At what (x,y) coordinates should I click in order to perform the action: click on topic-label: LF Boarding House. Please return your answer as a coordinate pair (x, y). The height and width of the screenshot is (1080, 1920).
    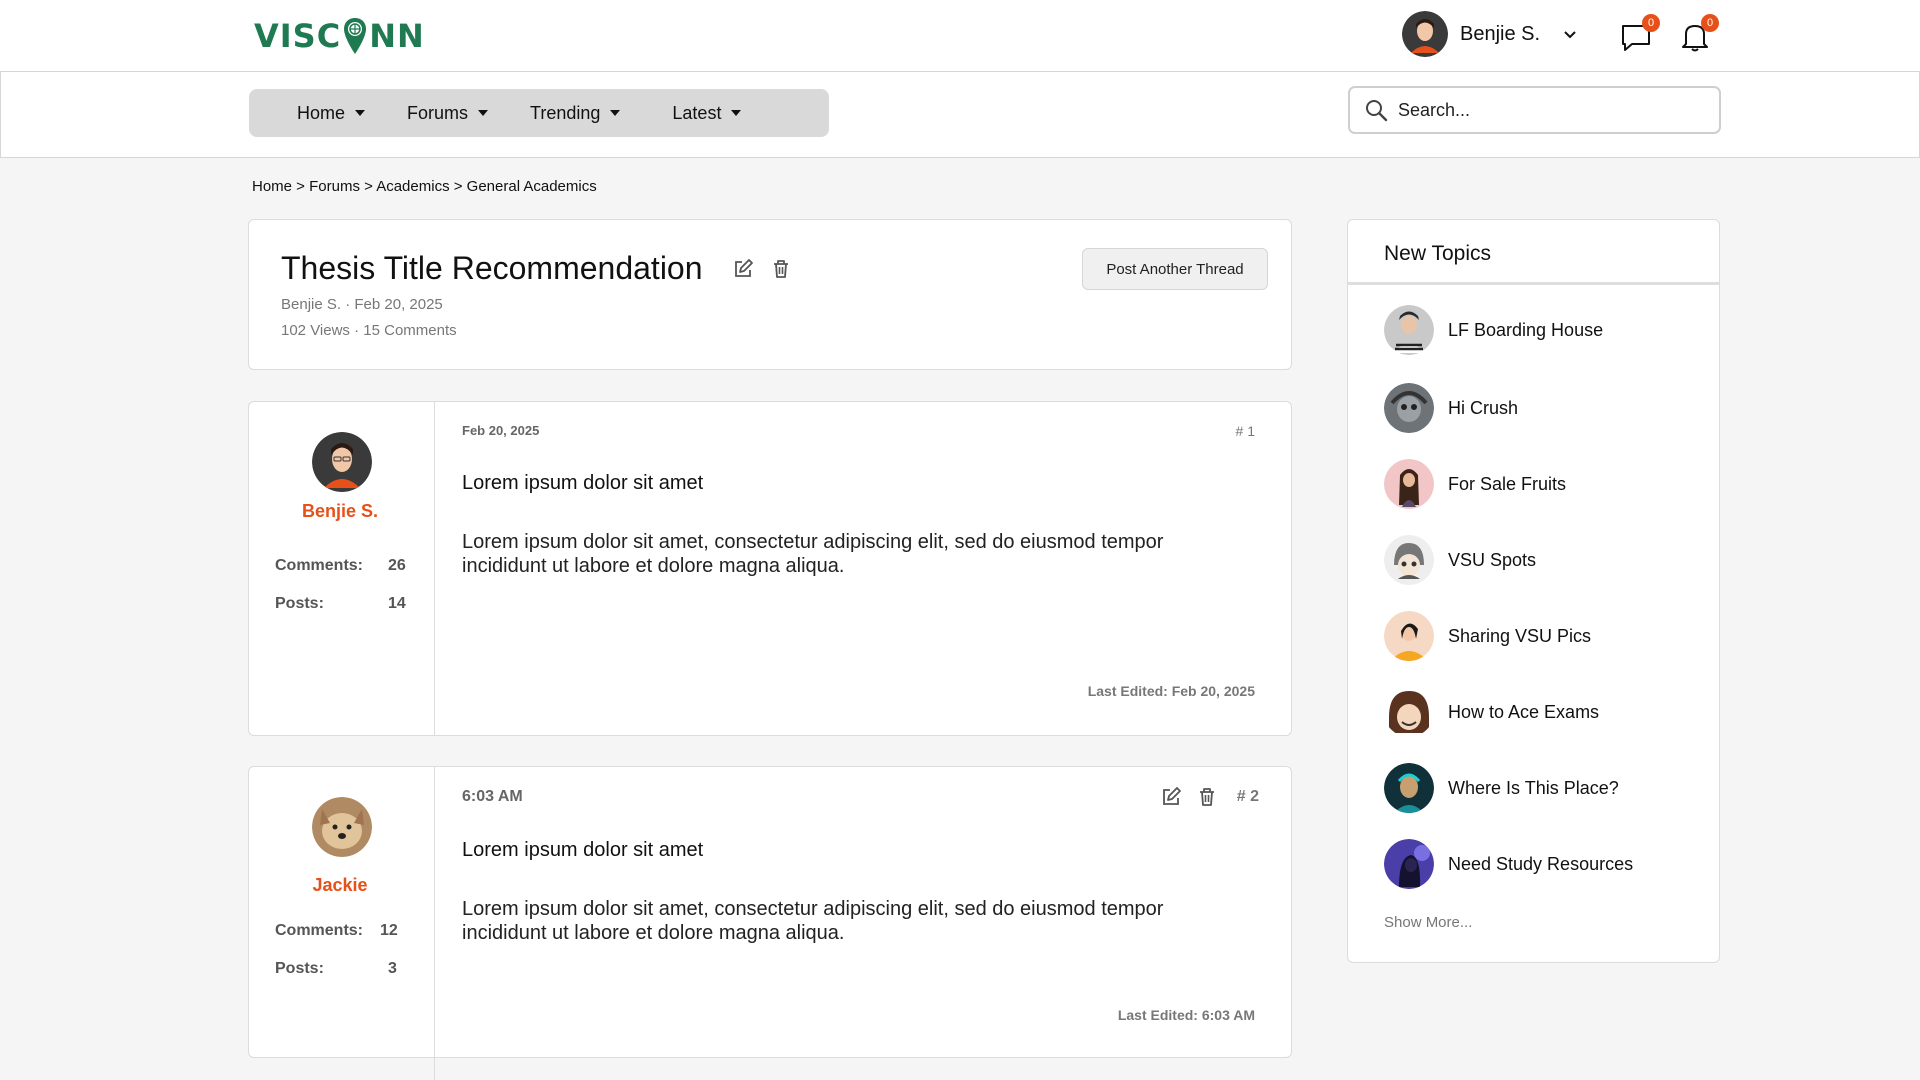
    Looking at the image, I should click on (1526, 329).